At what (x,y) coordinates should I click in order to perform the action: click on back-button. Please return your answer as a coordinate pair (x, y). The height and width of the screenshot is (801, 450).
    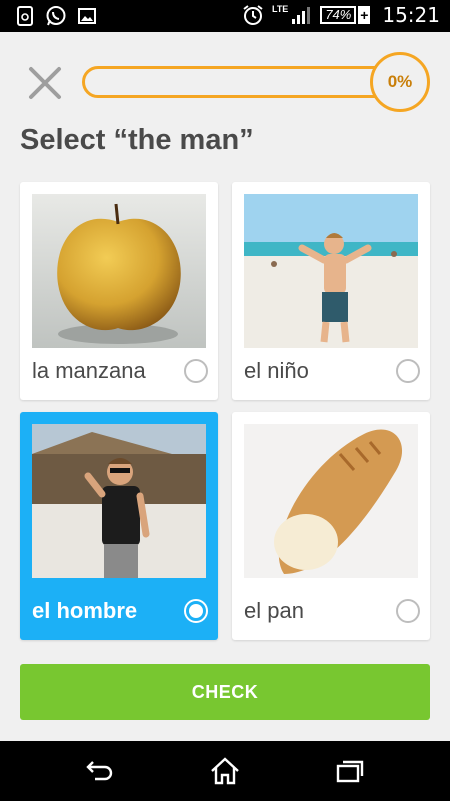
    Looking at the image, I should click on (100, 771).